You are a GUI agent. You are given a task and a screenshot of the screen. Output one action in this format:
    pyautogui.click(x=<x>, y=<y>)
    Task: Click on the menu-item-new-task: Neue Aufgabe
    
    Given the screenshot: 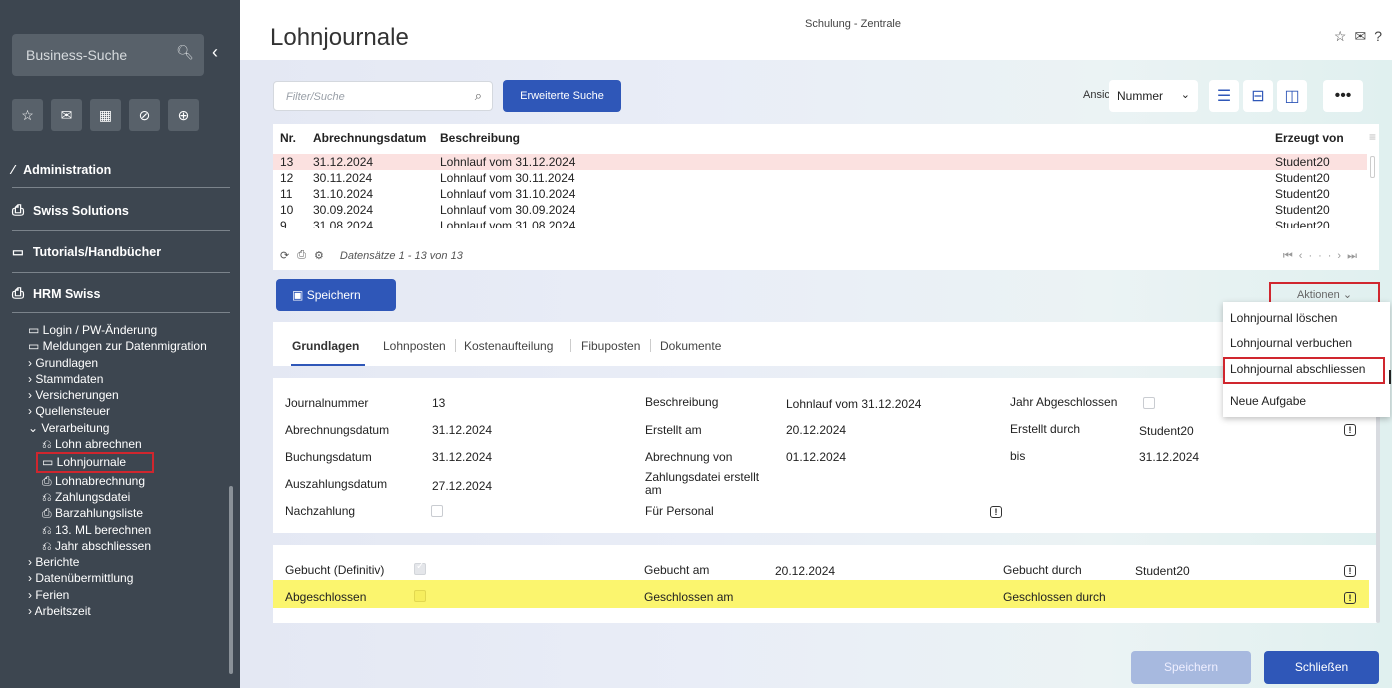 What is the action you would take?
    pyautogui.click(x=1268, y=401)
    